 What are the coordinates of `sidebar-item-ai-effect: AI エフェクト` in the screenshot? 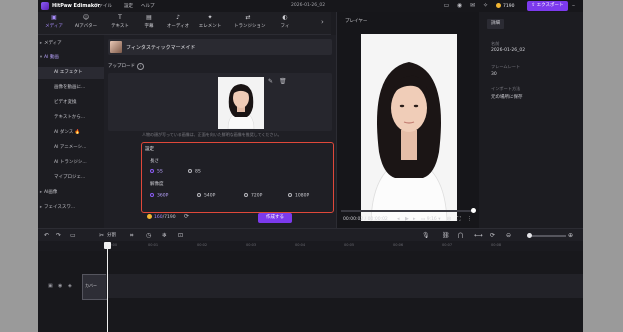 It's located at (71, 73).